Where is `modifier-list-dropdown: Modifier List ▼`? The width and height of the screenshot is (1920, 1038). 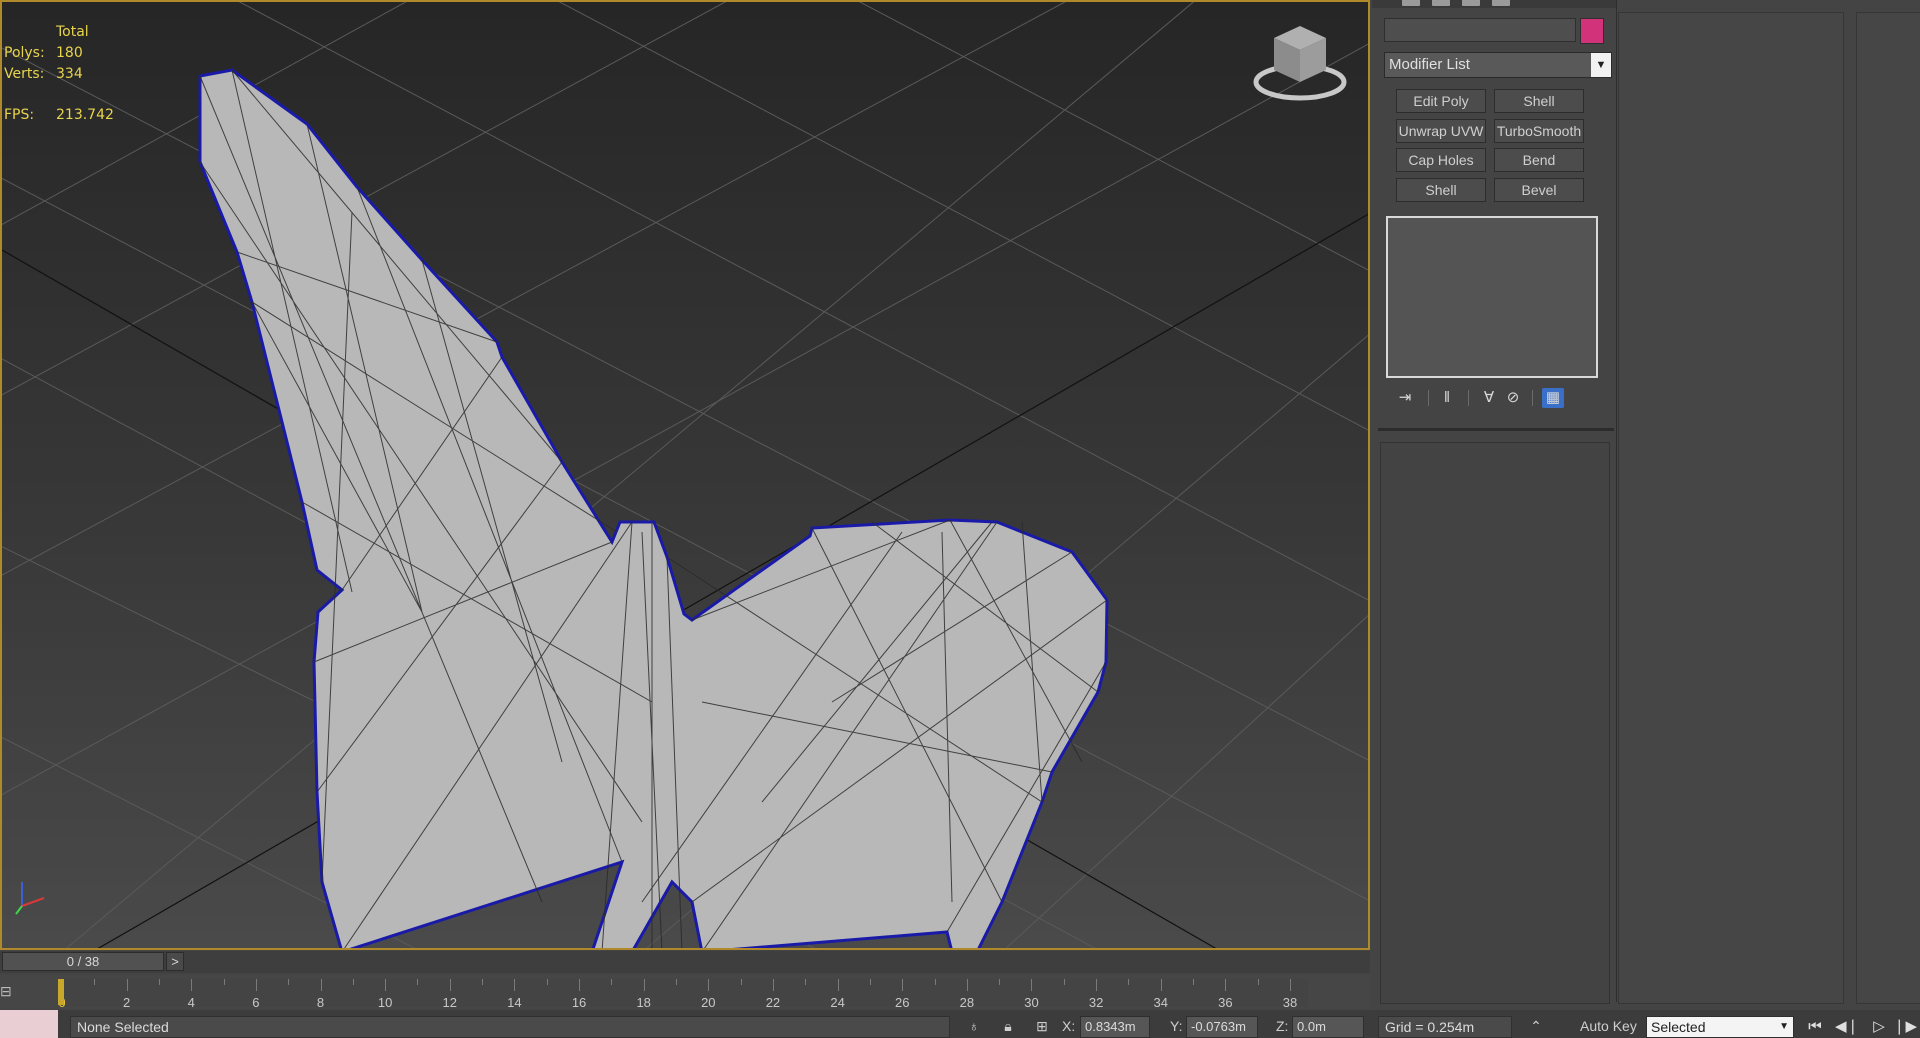 modifier-list-dropdown: Modifier List ▼ is located at coordinates (1498, 65).